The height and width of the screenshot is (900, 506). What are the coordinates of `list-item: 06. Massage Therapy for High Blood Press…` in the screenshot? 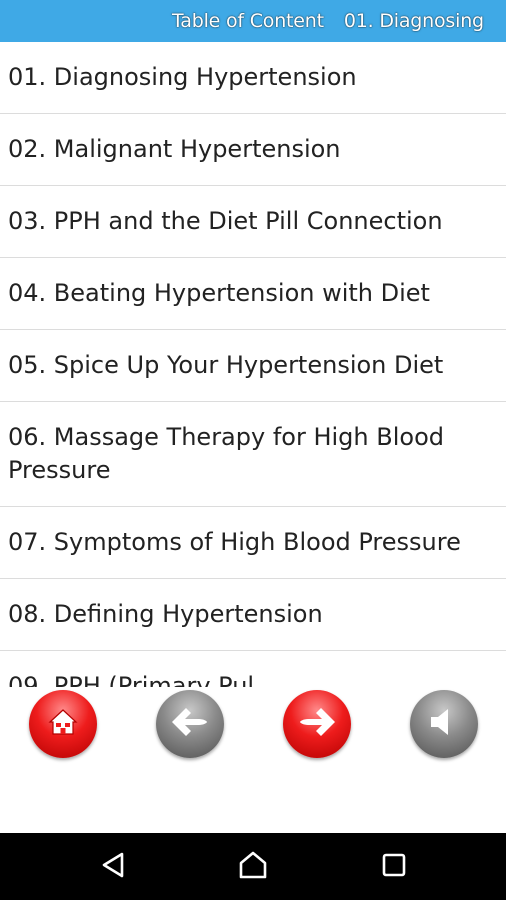 It's located at (253, 454).